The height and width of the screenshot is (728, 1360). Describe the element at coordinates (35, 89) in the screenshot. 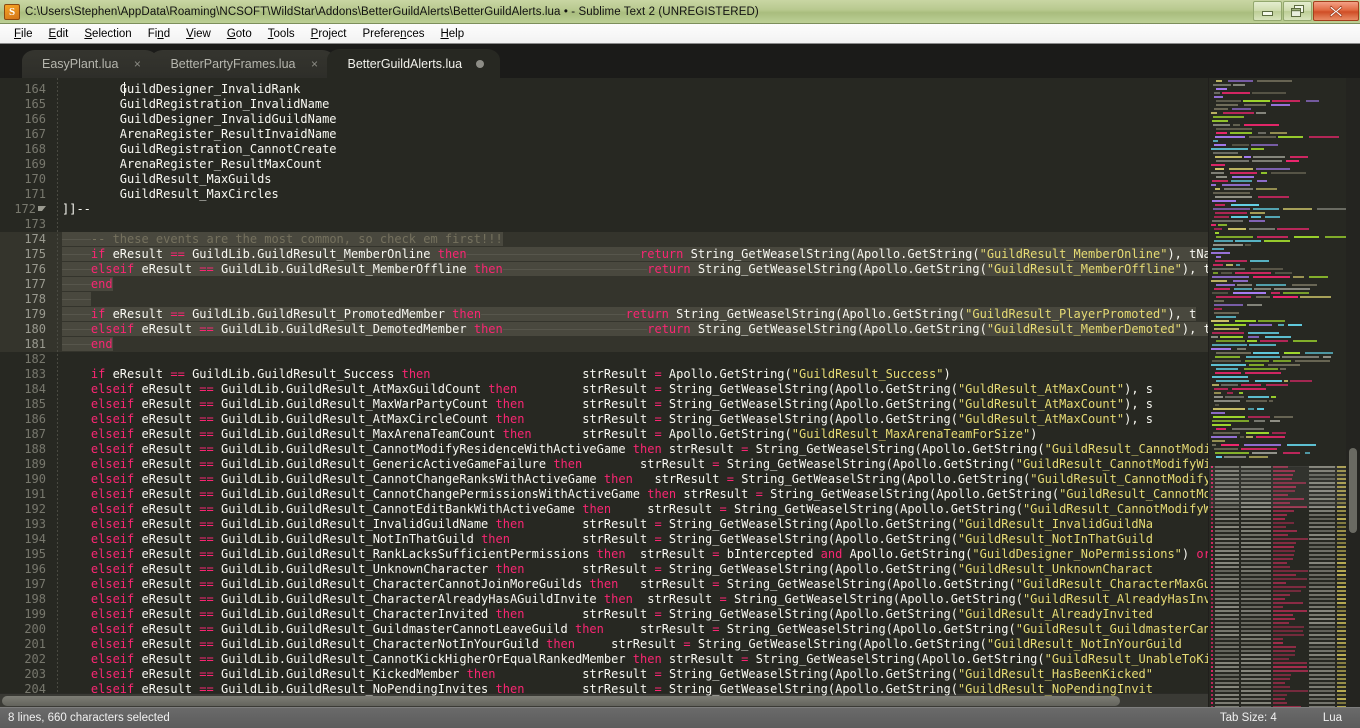

I see `line-number: 164` at that location.